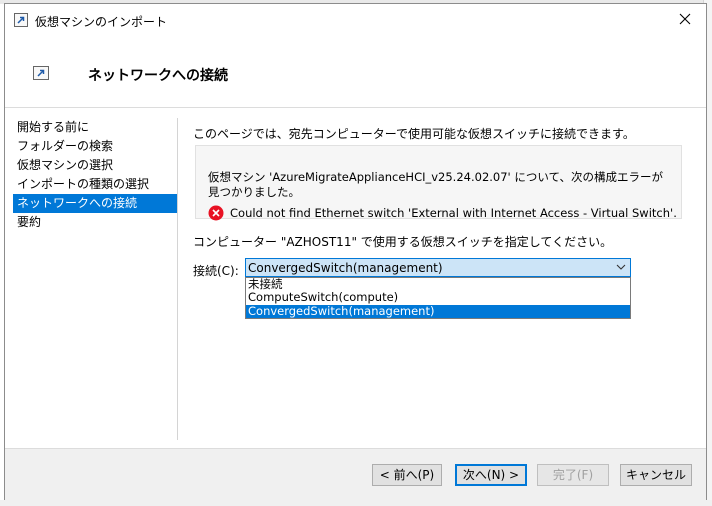 The width and height of the screenshot is (712, 506). I want to click on close-button, so click(686, 20).